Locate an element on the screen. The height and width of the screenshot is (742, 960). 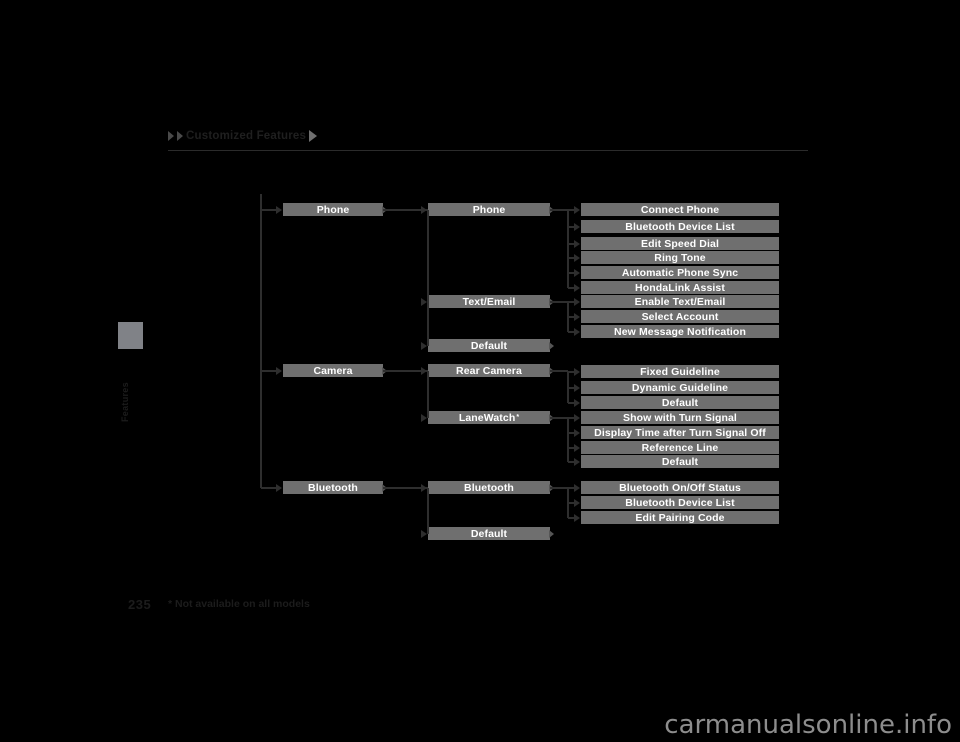
menu-node-label: Fixed Guideline is located at coordinates (680, 371).